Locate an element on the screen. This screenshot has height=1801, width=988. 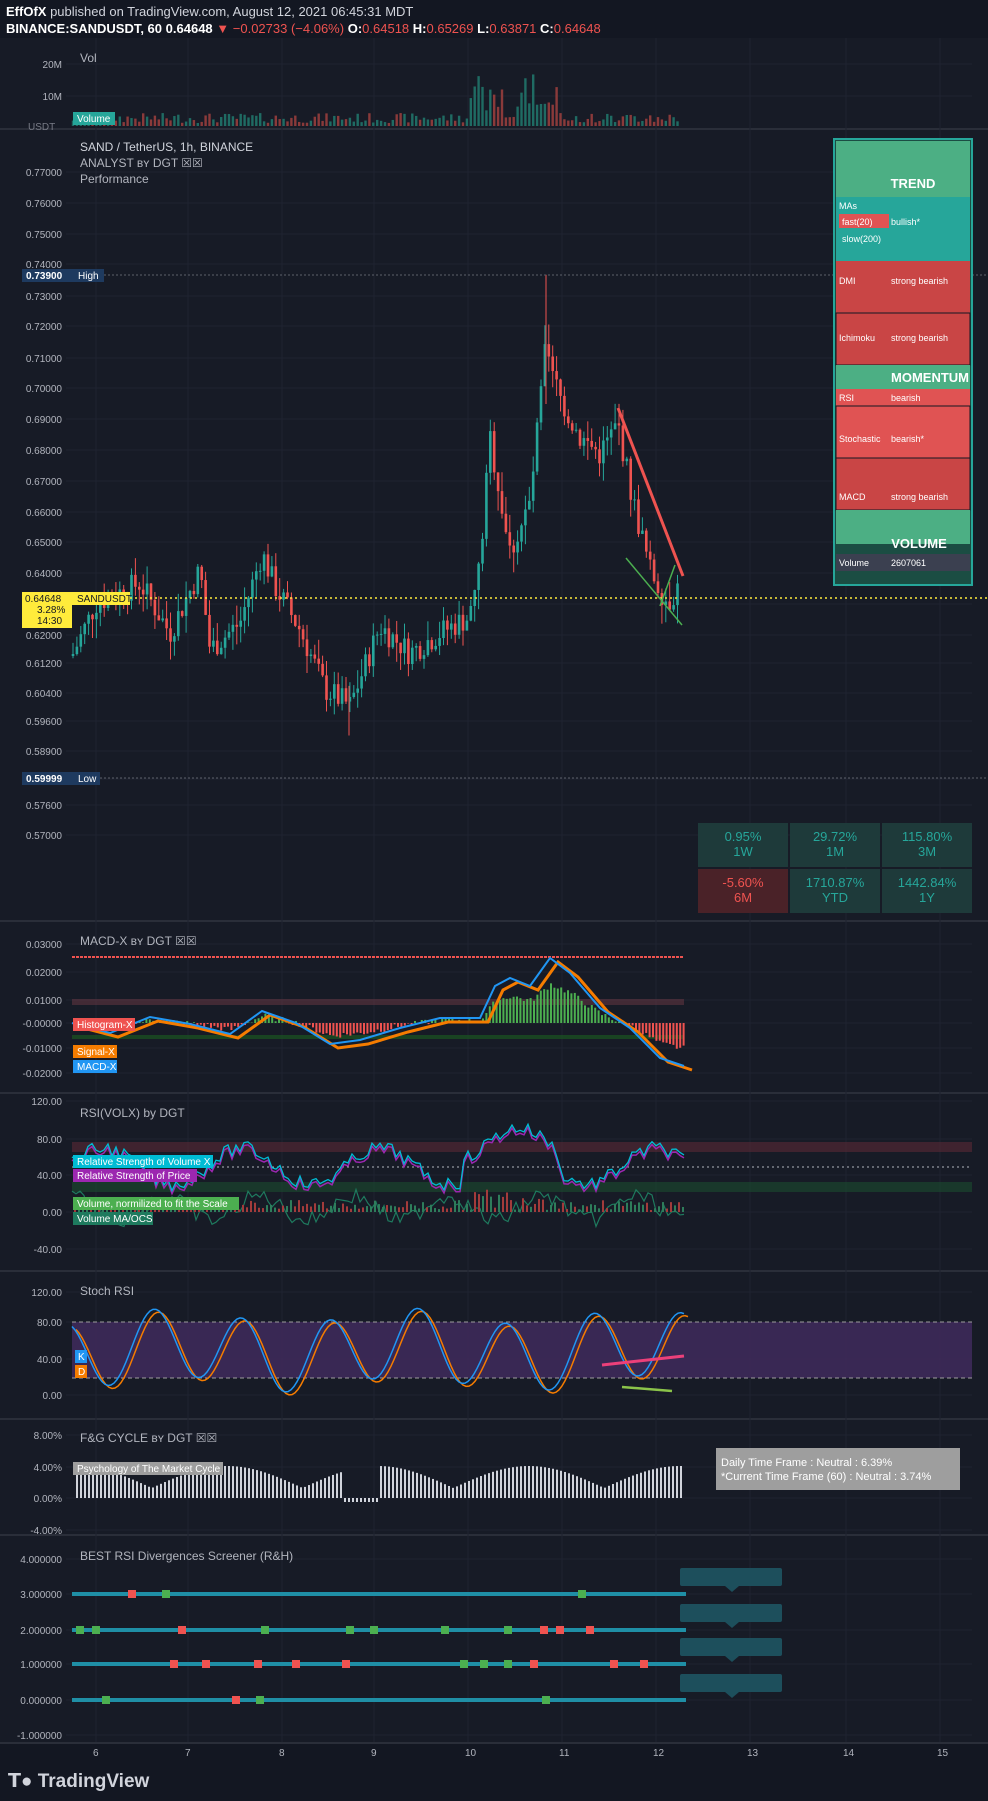
macd-title: MACD-X ʙʏ DGT ☒☒ is located at coordinates (138, 941).